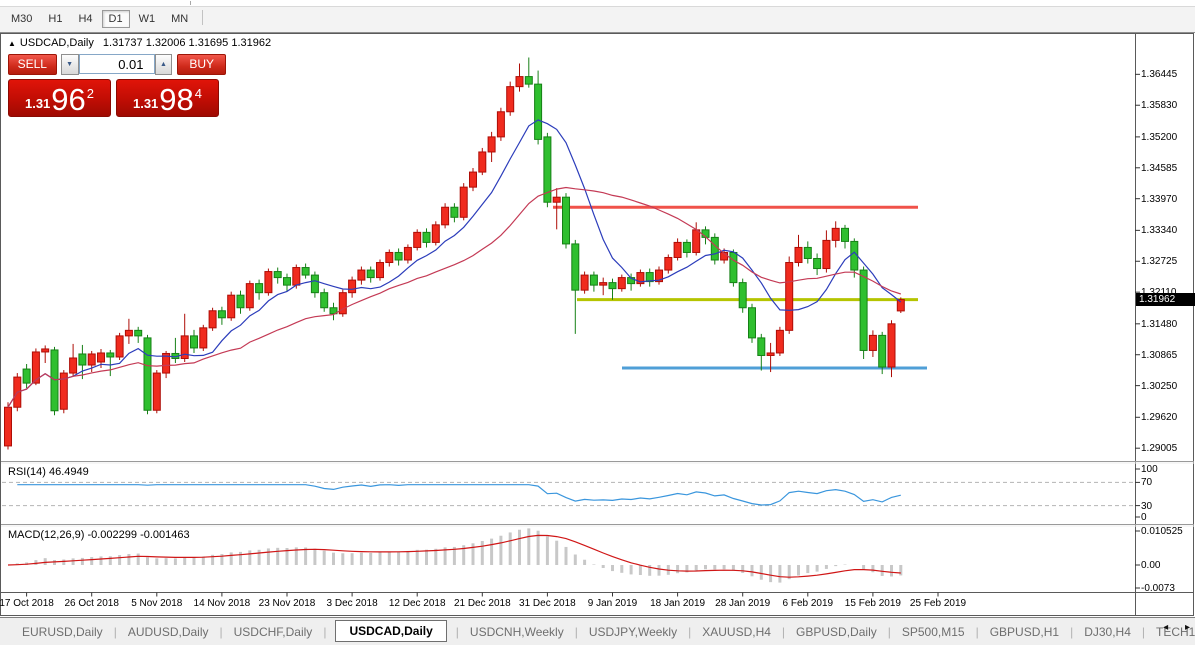  I want to click on tab-gbpusd-daily: GBPUSD,Daily, so click(836, 632).